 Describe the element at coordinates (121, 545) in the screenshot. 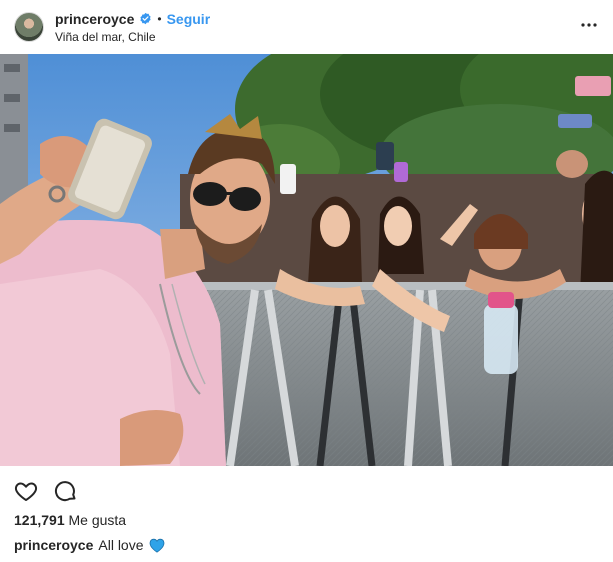

I see `caption-text: All love` at that location.